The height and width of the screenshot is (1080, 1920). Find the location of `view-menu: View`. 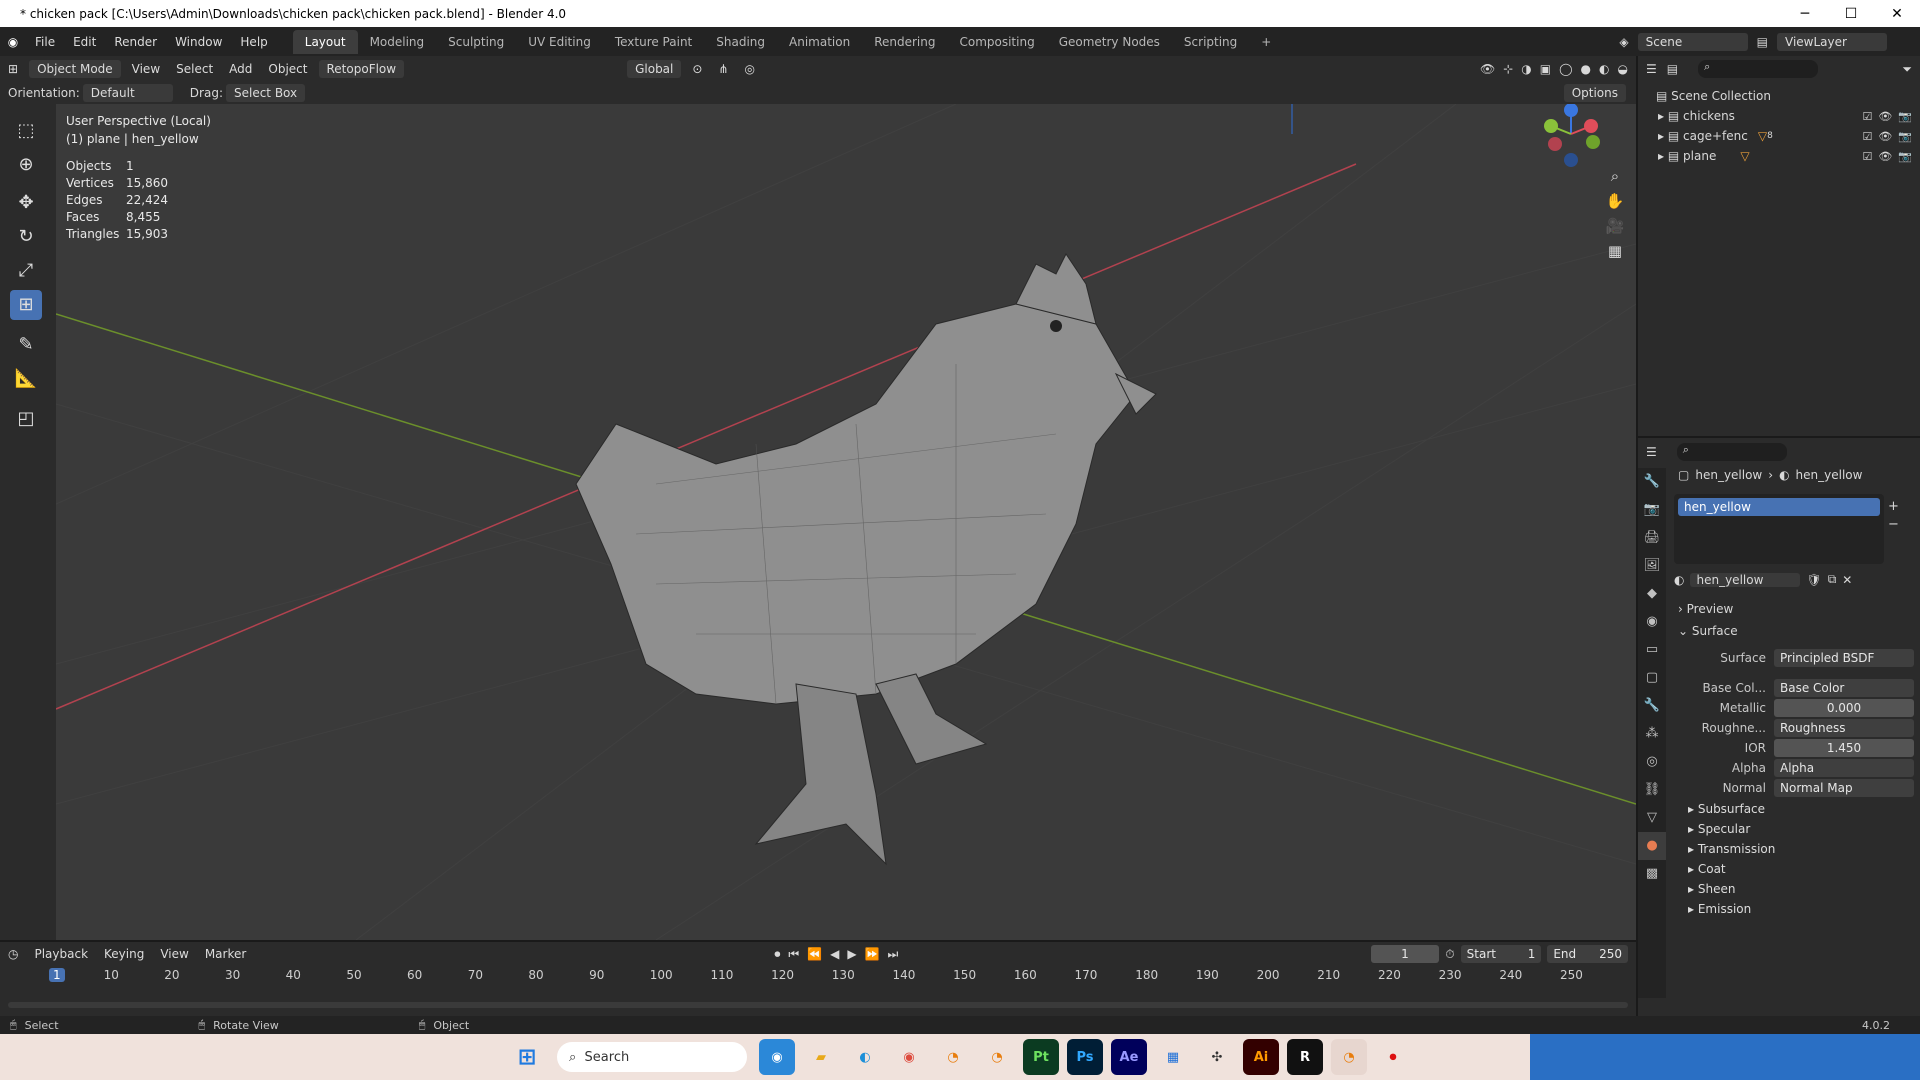

view-menu: View is located at coordinates (146, 69).